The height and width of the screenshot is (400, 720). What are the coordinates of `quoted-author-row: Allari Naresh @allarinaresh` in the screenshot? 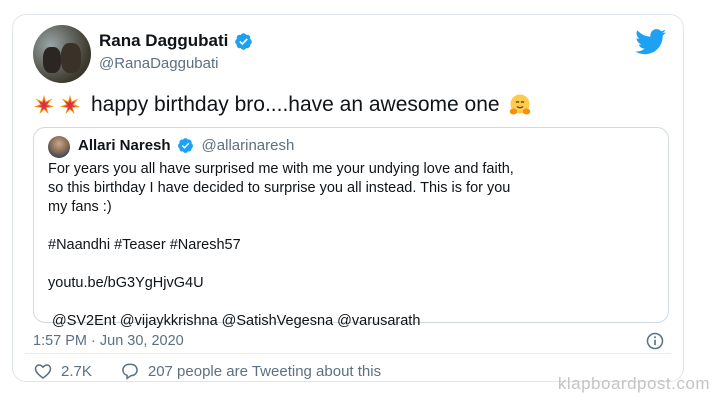 It's located at (186, 145).